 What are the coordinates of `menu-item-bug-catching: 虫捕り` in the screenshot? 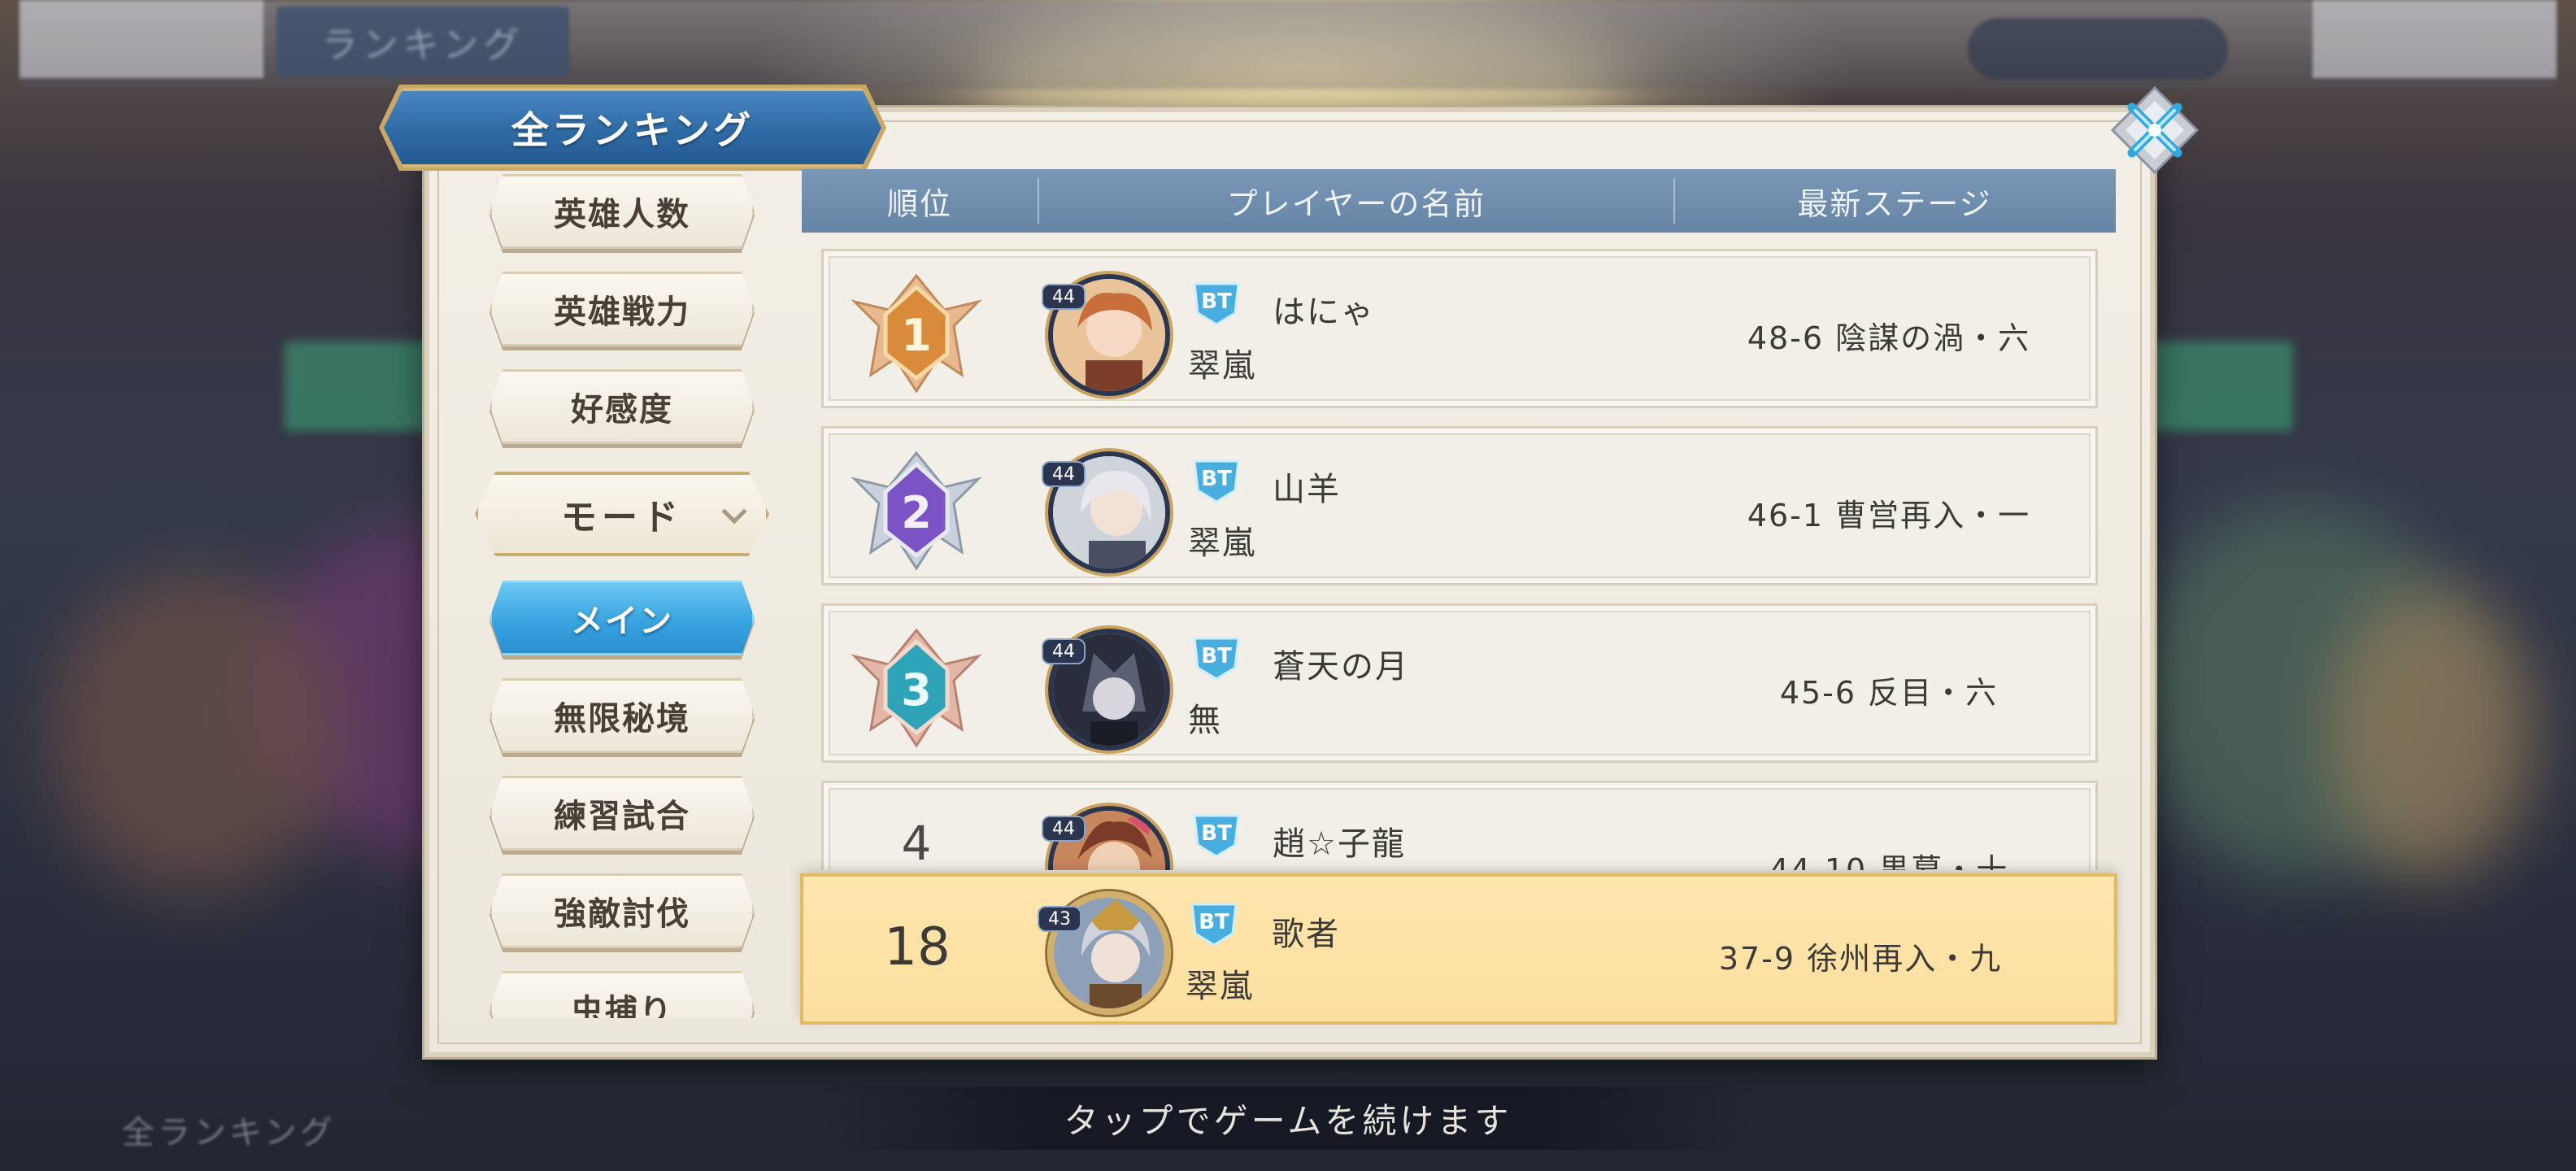 It's located at (623, 995).